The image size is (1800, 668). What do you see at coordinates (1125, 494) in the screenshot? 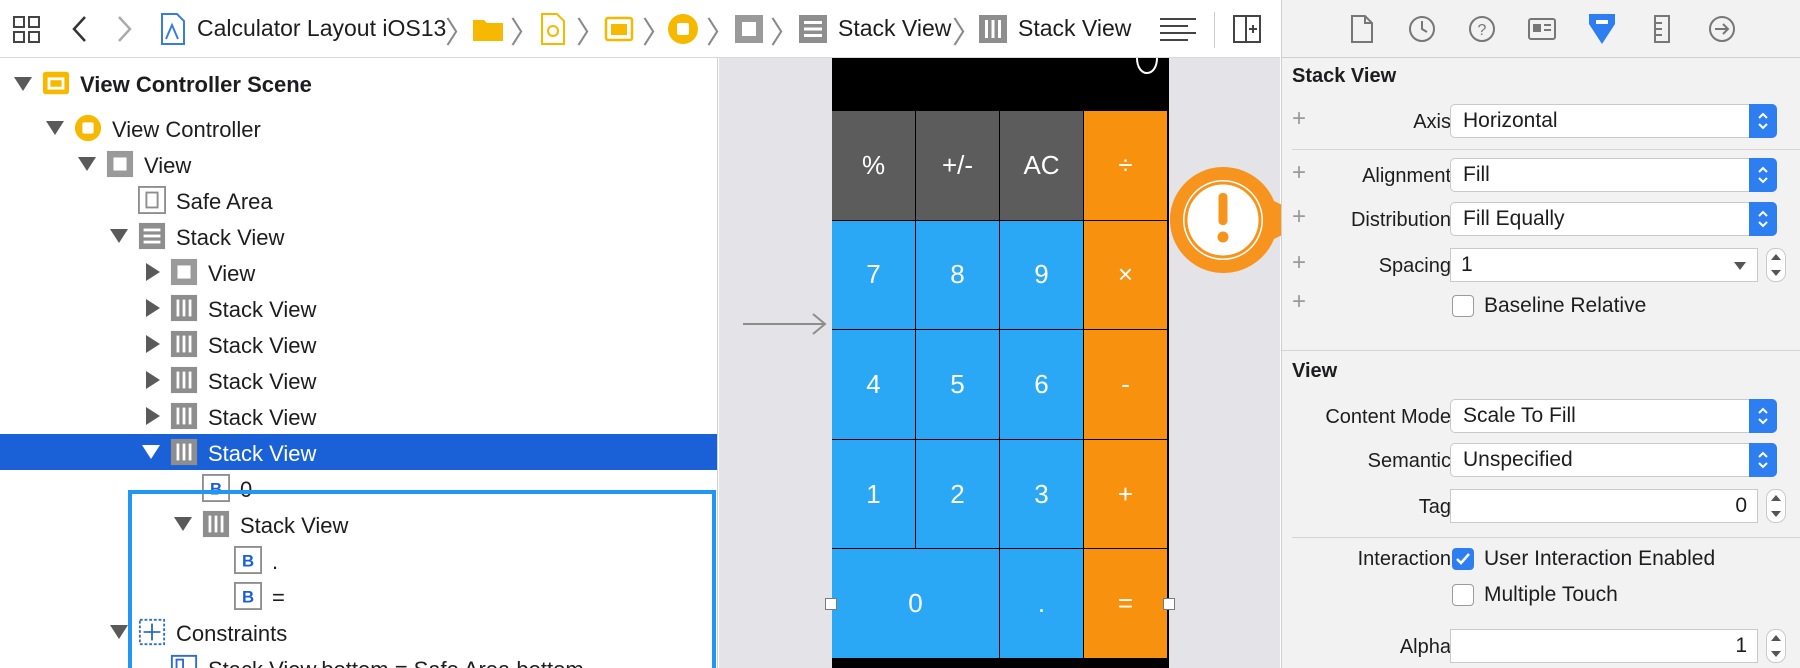
I see `calc-key: +` at bounding box center [1125, 494].